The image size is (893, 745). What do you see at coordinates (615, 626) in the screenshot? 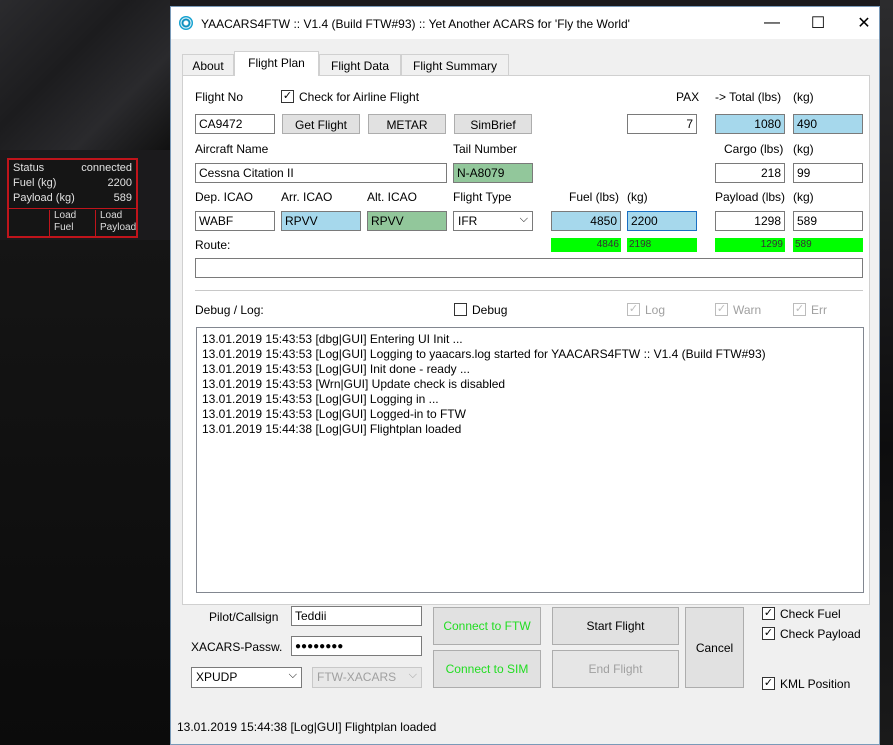
I see `start-flight-button: Start Flight` at bounding box center [615, 626].